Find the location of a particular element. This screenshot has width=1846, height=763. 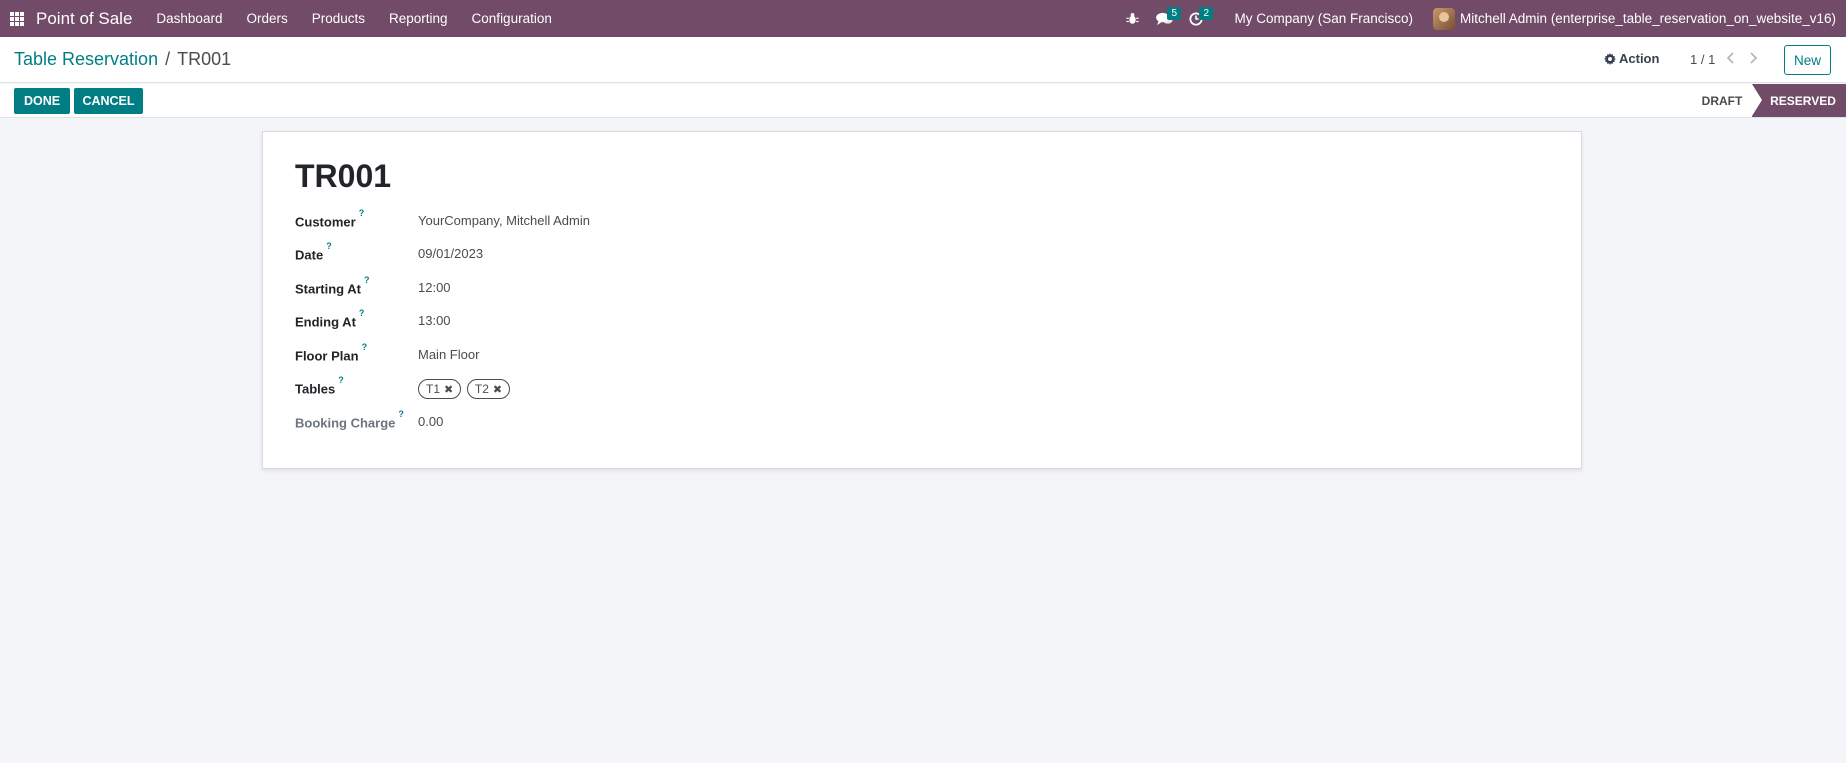

tables-tags: T1 ✖ T2 ✖ is located at coordinates (465, 389).